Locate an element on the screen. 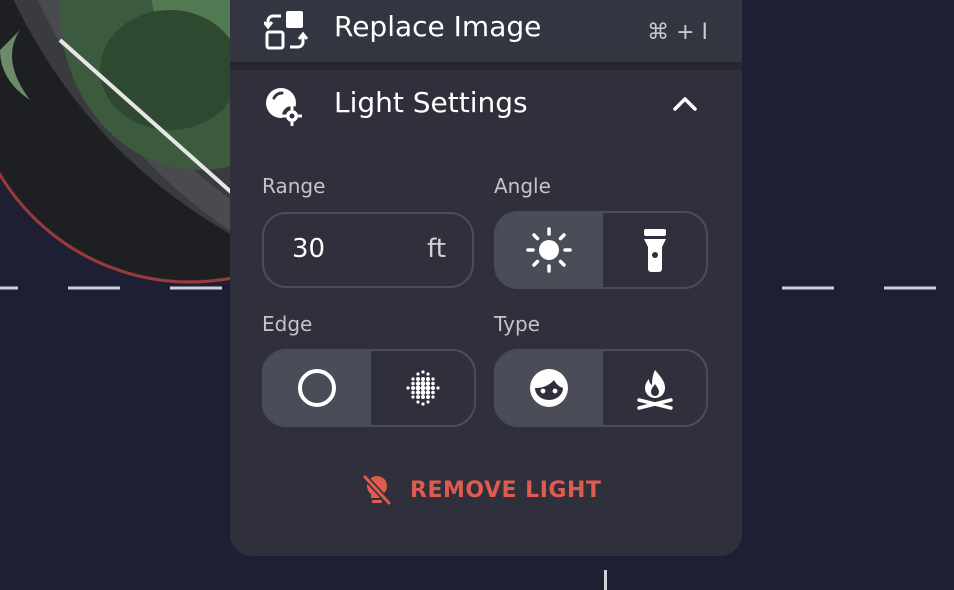 The height and width of the screenshot is (590, 954). edge-hard-button is located at coordinates (316, 388).